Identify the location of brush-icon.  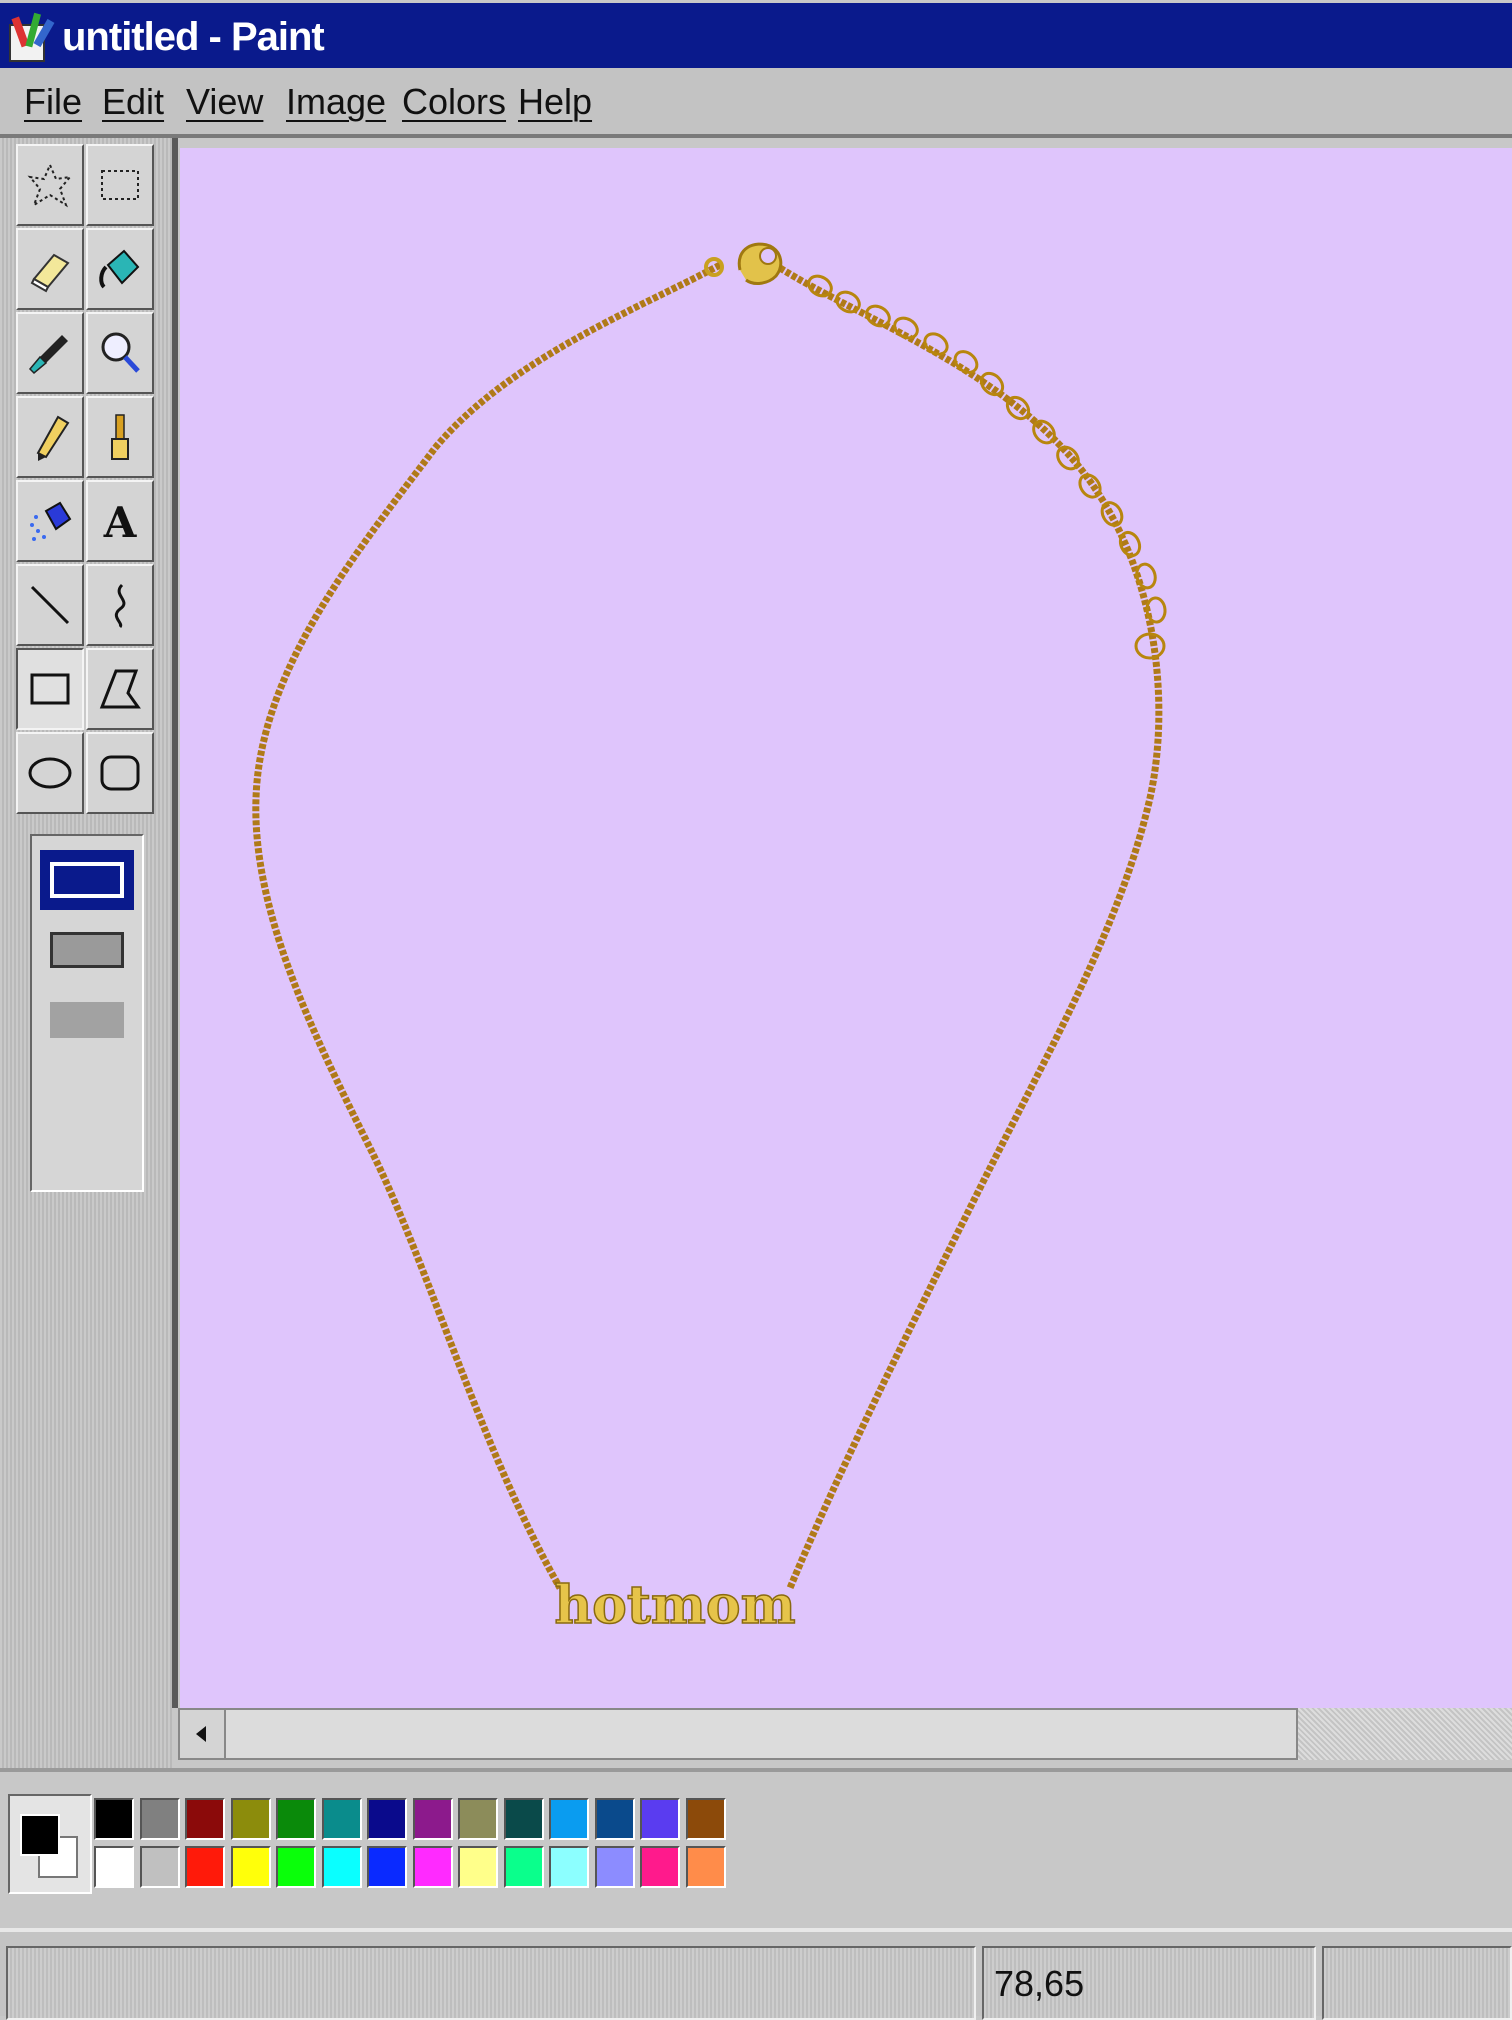
(120, 437).